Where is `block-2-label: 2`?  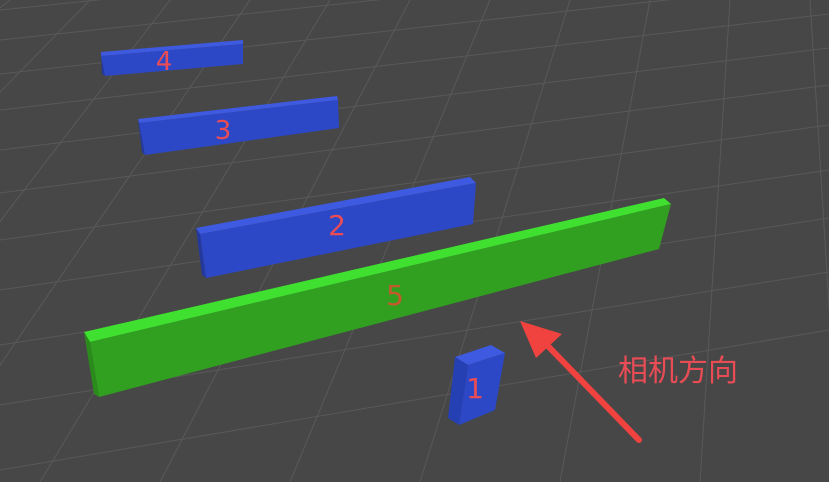 block-2-label: 2 is located at coordinates (337, 225).